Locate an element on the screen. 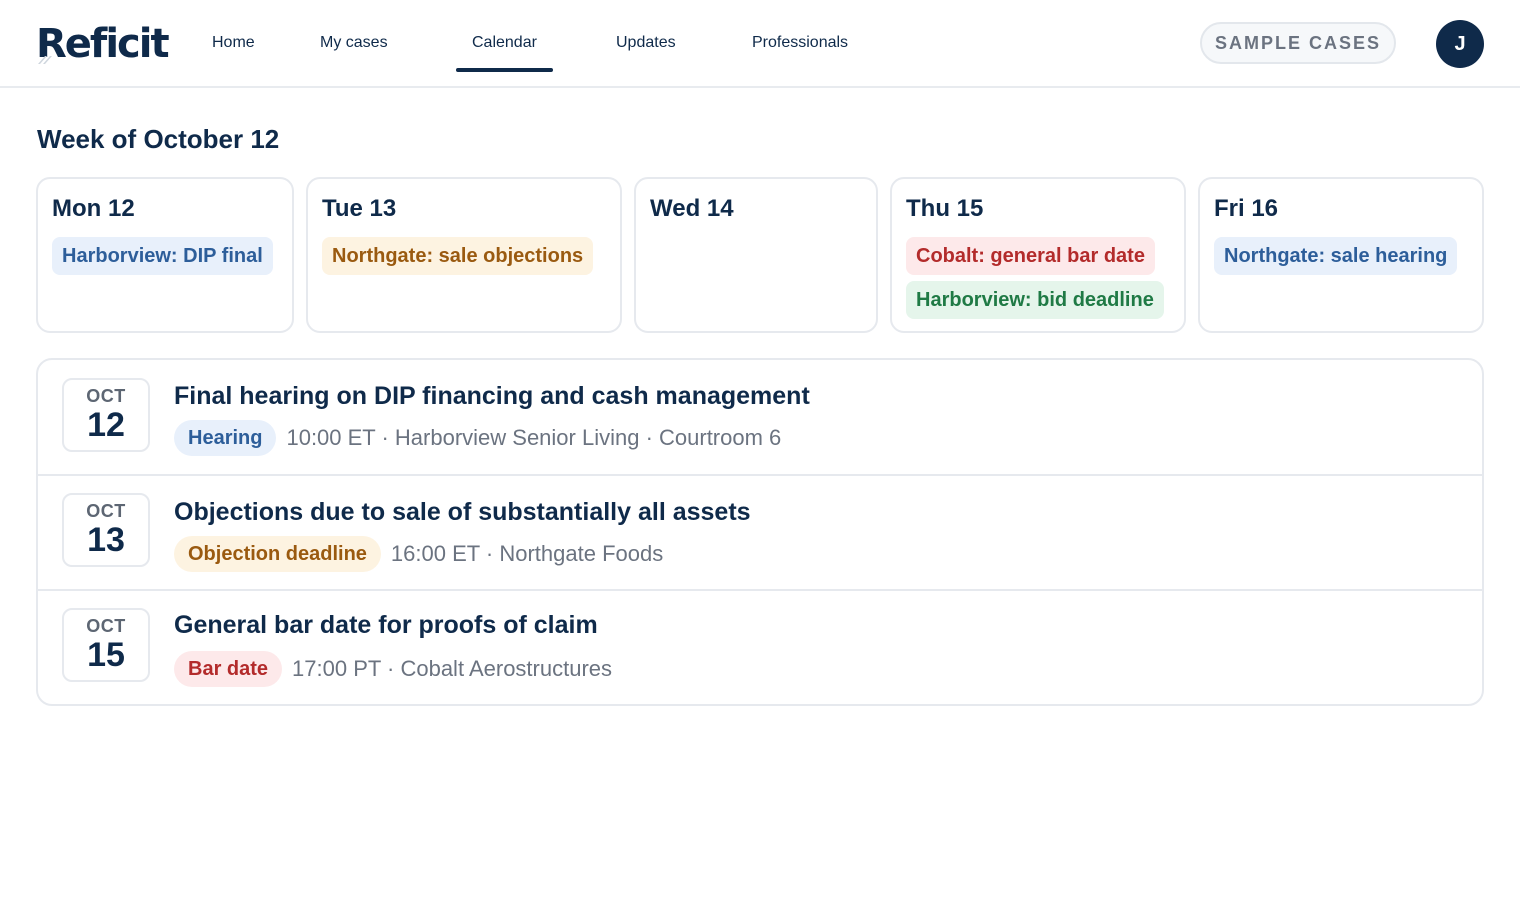  nav-calendar: Calendar is located at coordinates (504, 43).